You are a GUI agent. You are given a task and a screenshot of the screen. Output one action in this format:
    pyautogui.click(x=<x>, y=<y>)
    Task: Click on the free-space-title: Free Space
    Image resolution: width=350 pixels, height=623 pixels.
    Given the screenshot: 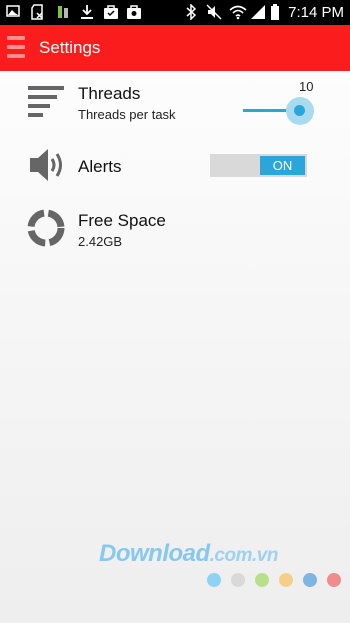 What is the action you would take?
    pyautogui.click(x=122, y=220)
    